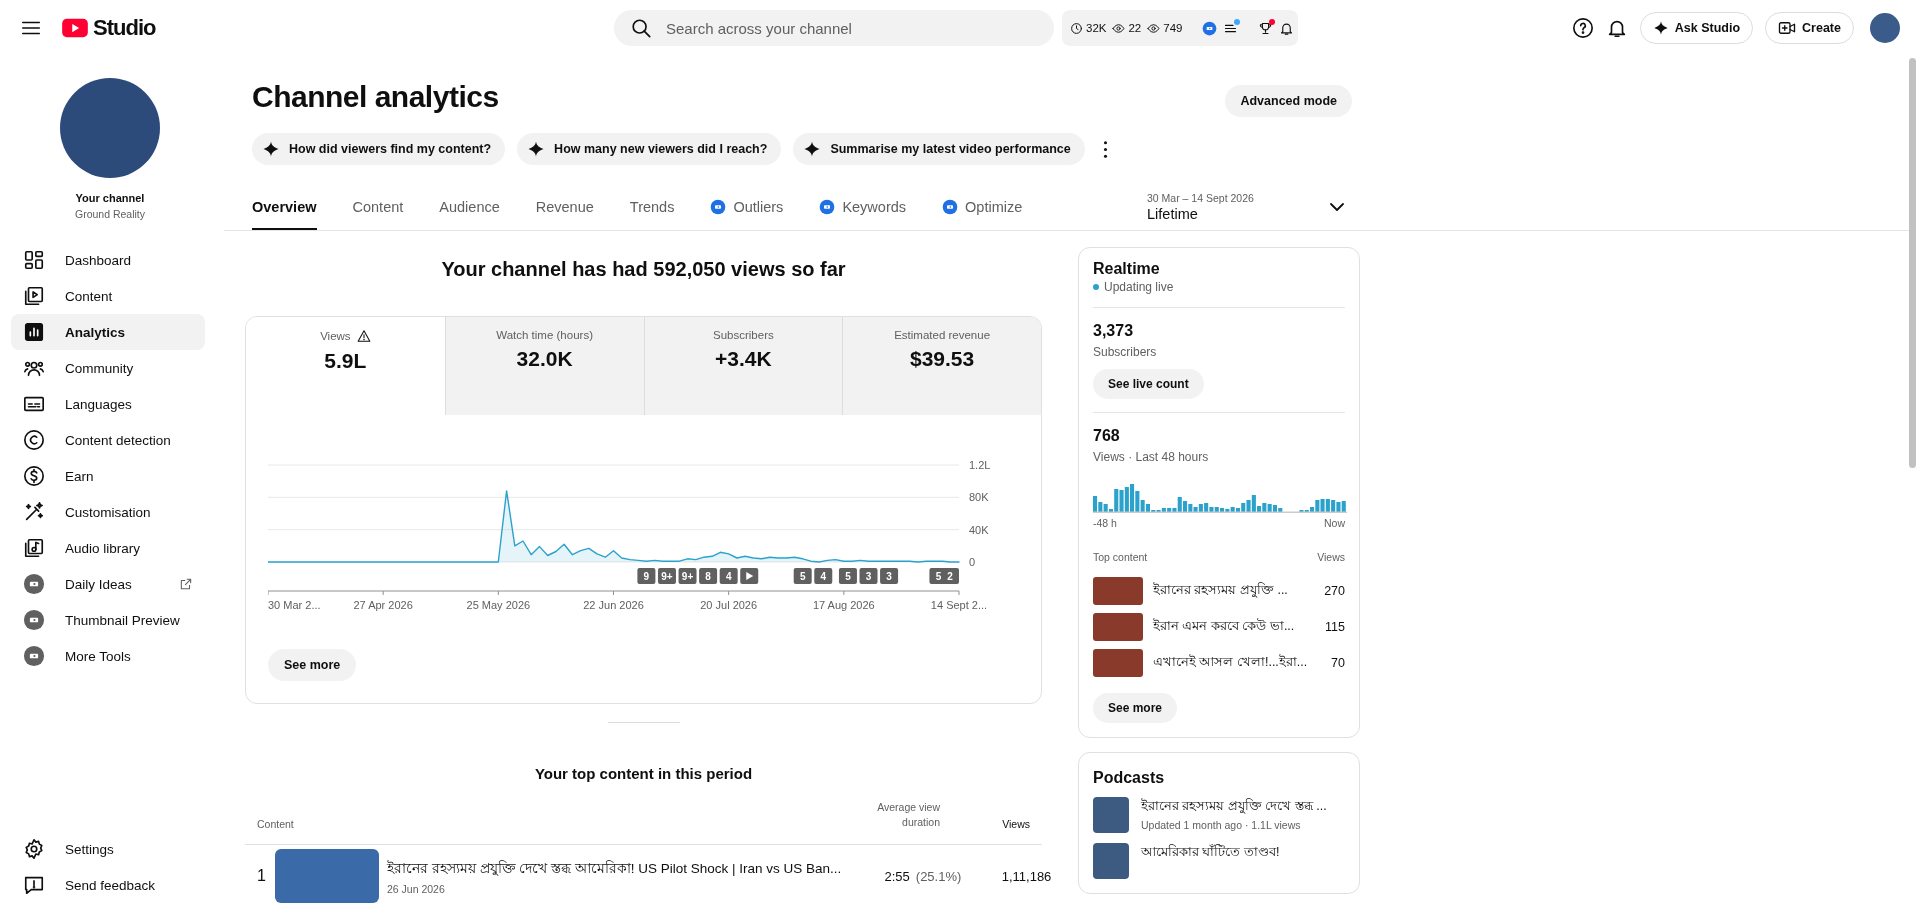 Image resolution: width=1919 pixels, height=905 pixels. What do you see at coordinates (108, 440) in the screenshot?
I see `sidebar-item: Content detection` at bounding box center [108, 440].